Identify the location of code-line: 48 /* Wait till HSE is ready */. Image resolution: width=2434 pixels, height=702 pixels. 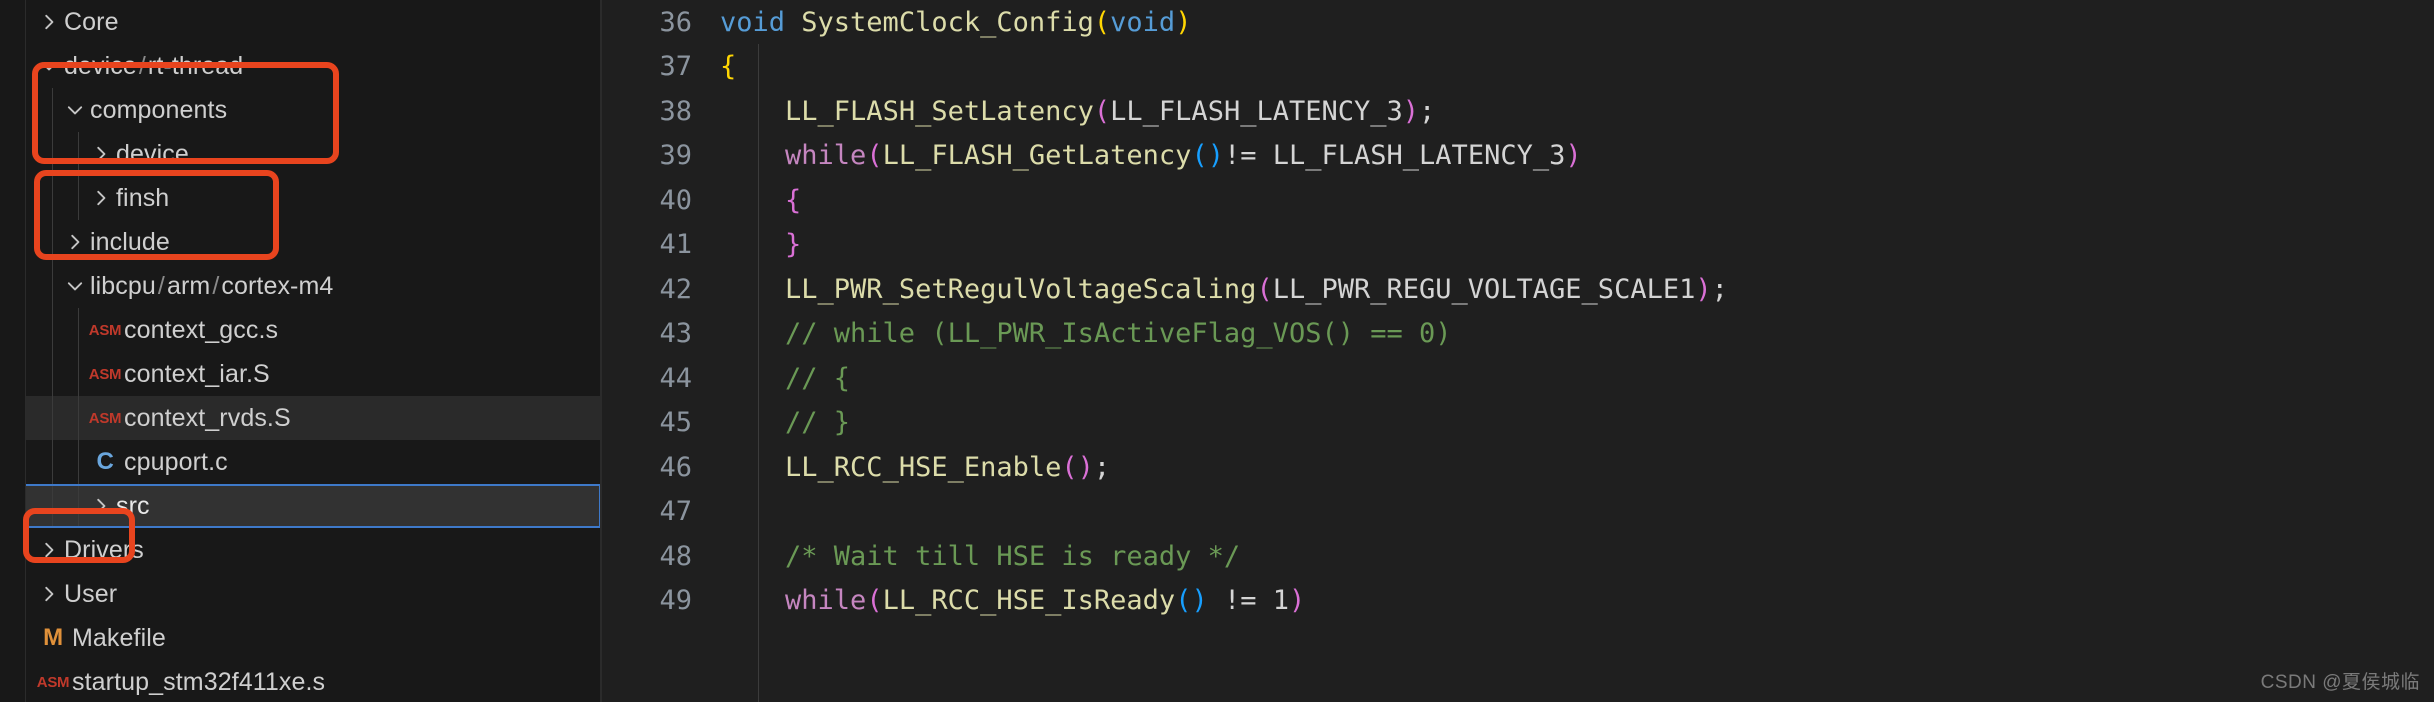
(1518, 556).